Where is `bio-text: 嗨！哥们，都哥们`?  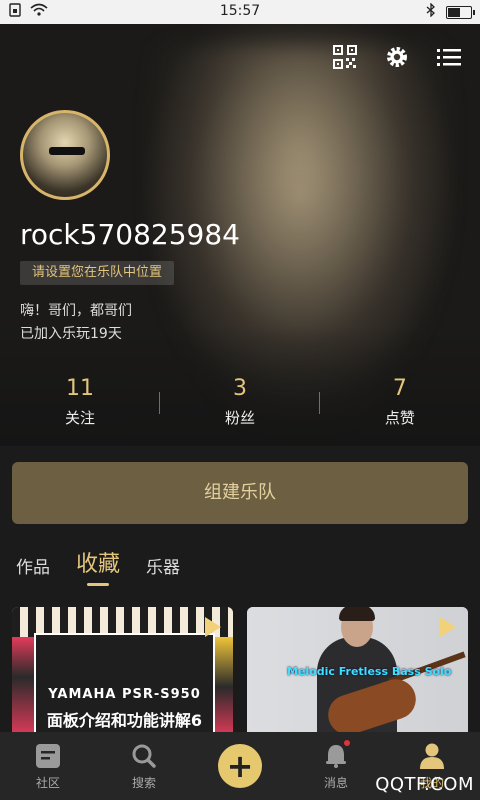 bio-text: 嗨！哥们，都哥们 is located at coordinates (76, 311).